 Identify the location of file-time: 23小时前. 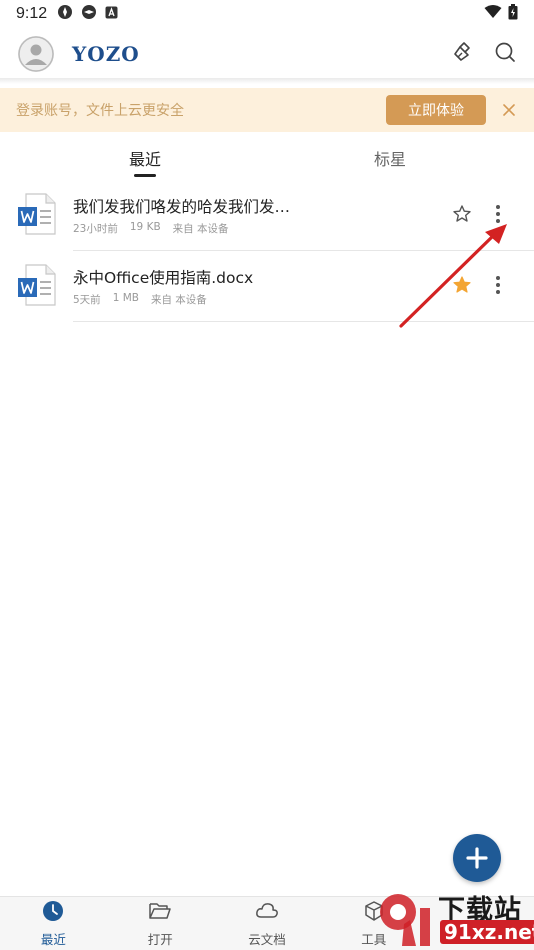
(95, 229).